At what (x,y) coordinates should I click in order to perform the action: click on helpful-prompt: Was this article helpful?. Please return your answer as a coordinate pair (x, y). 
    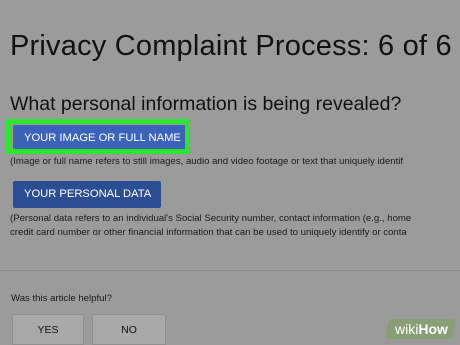
    Looking at the image, I should click on (61, 298).